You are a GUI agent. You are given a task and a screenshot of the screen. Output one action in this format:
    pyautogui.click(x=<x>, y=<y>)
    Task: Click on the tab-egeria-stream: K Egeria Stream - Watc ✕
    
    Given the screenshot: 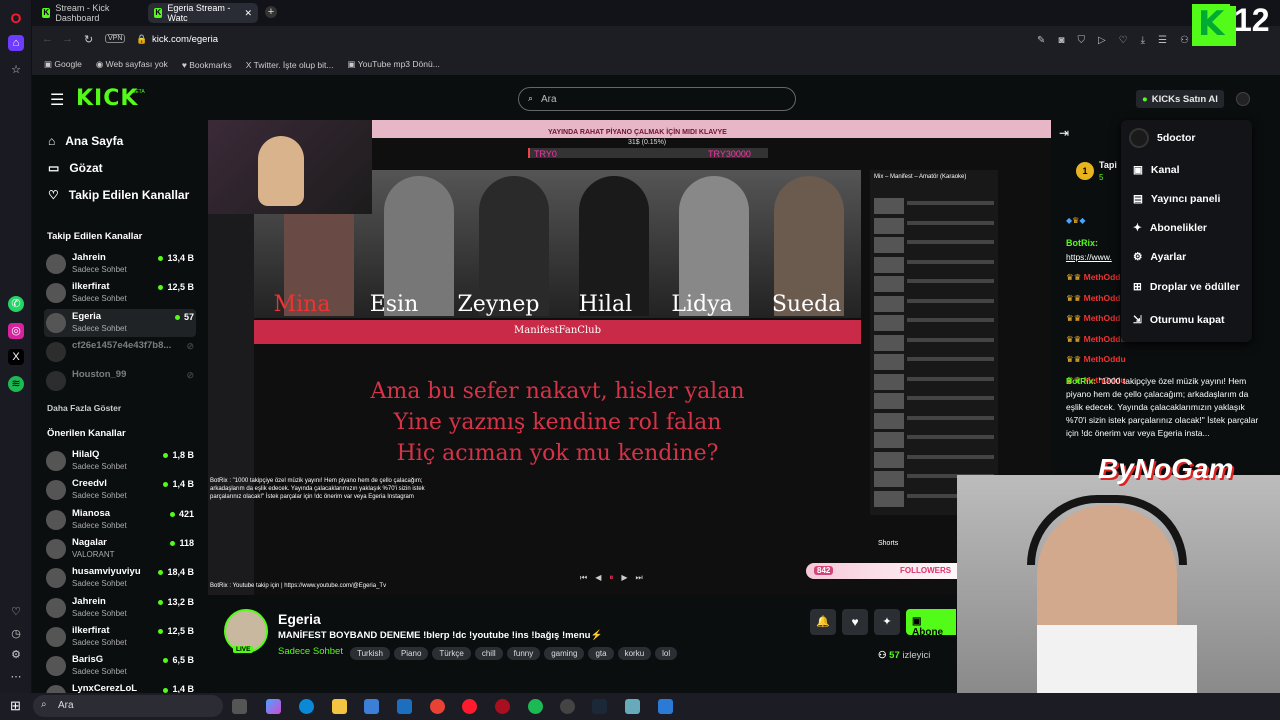 What is the action you would take?
    pyautogui.click(x=203, y=13)
    